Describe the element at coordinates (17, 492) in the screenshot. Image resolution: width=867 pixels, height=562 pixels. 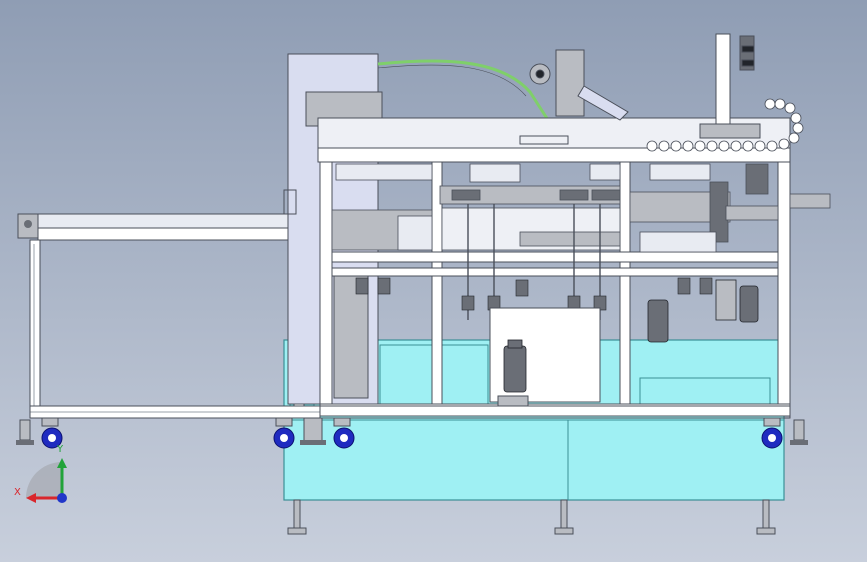
I see `x-axis-label: X` at that location.